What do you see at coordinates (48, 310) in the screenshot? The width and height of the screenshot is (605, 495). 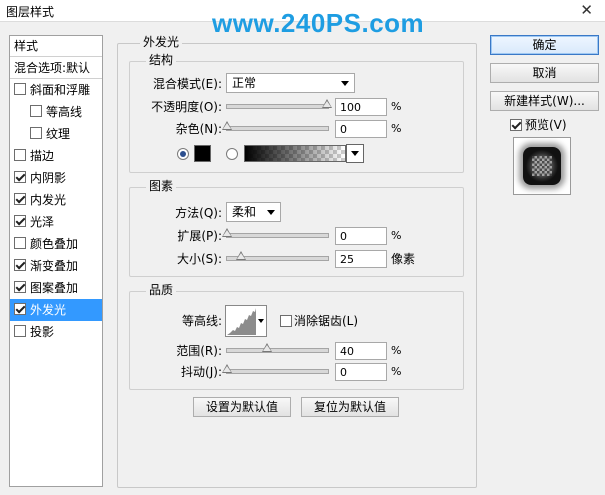 I see `sidebar-item-label: 外发光` at bounding box center [48, 310].